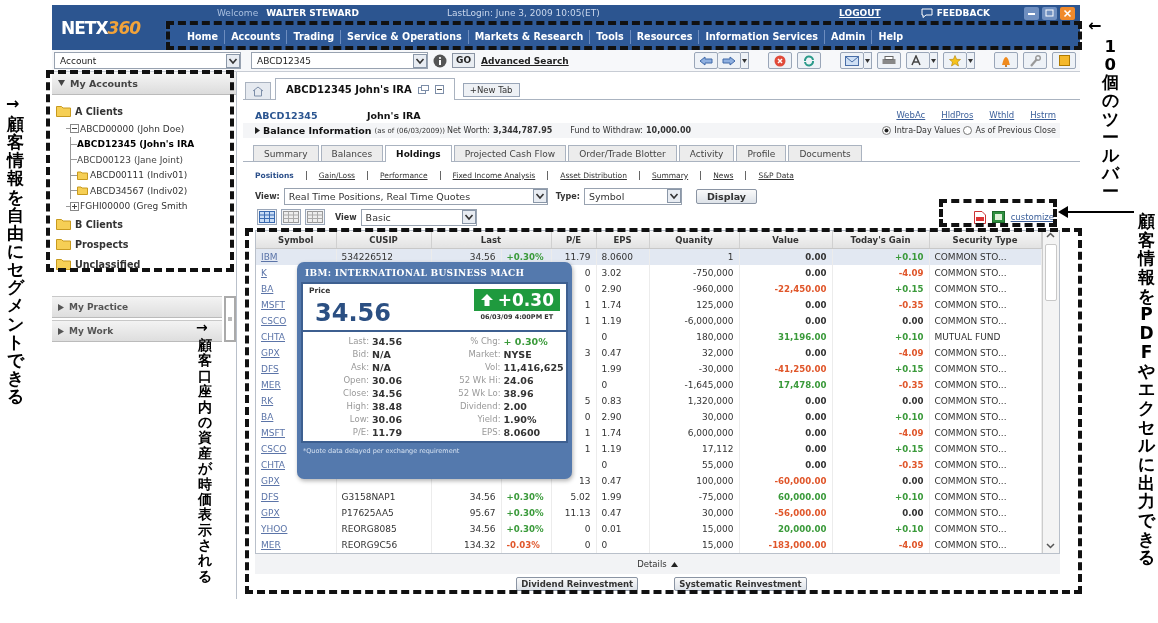  Describe the element at coordinates (195, 36) in the screenshot. I see `menu-item: Home` at that location.